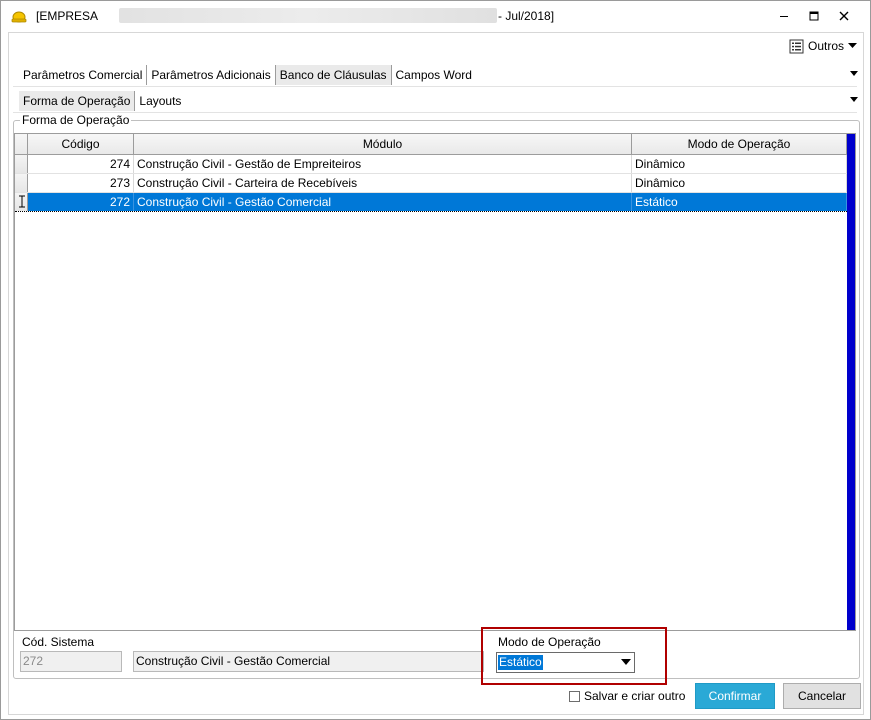  I want to click on close-icon, so click(844, 16).